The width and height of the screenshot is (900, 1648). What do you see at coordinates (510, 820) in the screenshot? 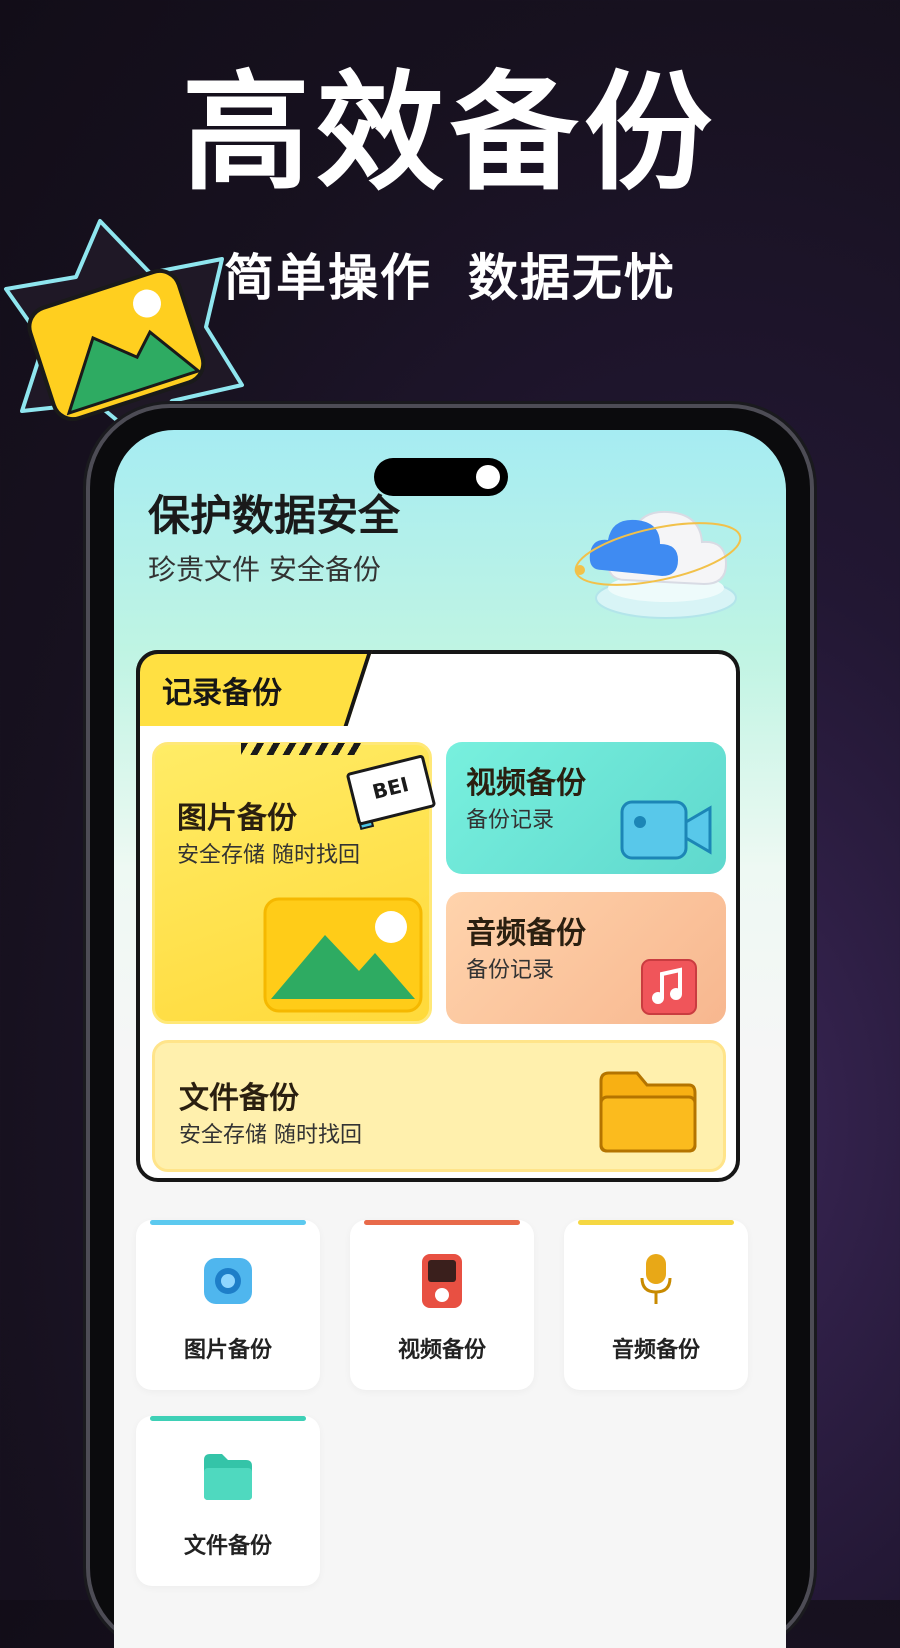
I see `video-card-subtitle: 备份记录` at bounding box center [510, 820].